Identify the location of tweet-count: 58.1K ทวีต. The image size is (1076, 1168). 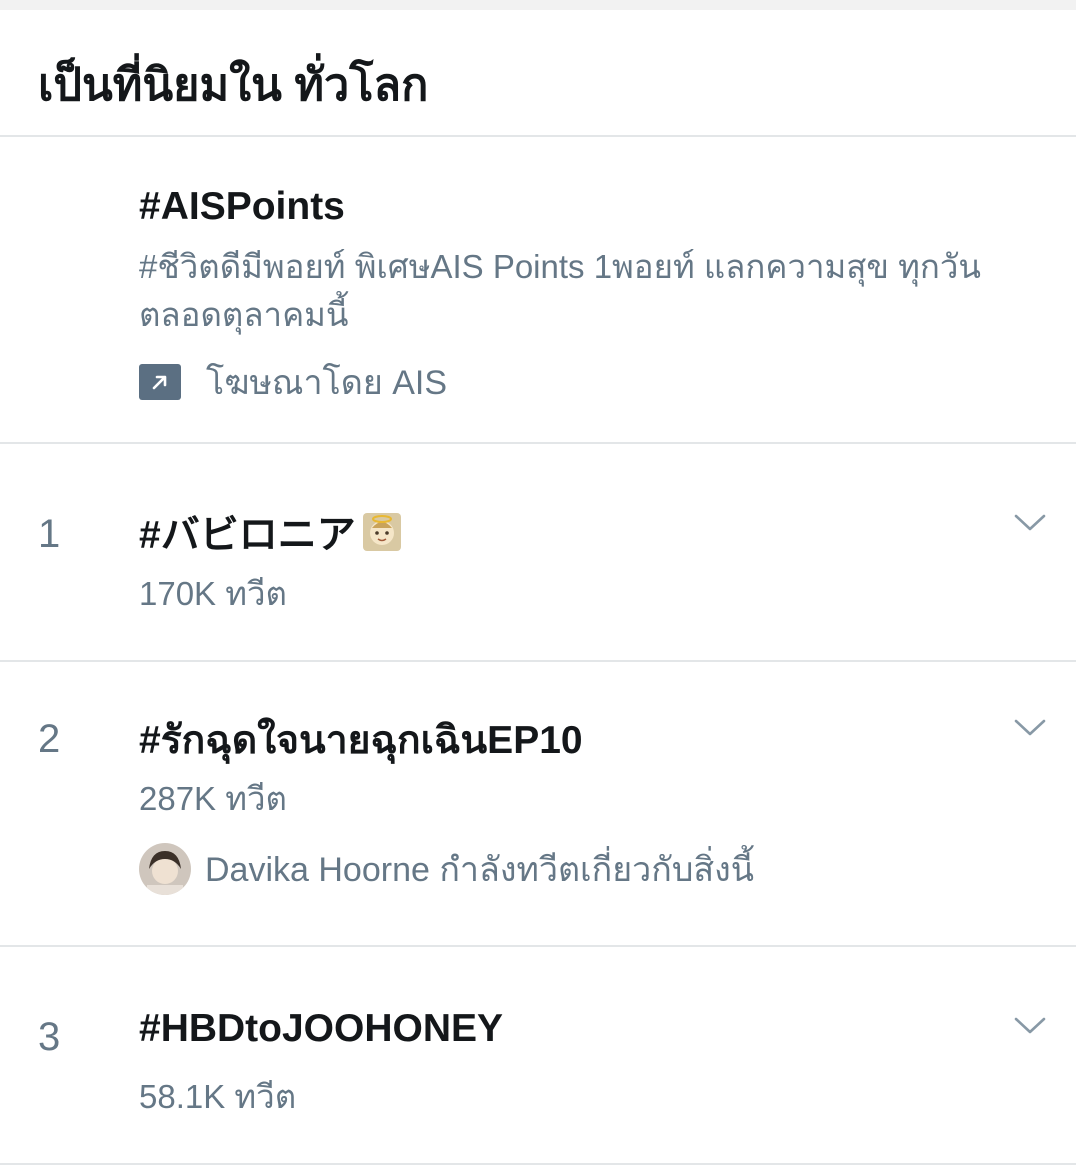
(218, 1096).